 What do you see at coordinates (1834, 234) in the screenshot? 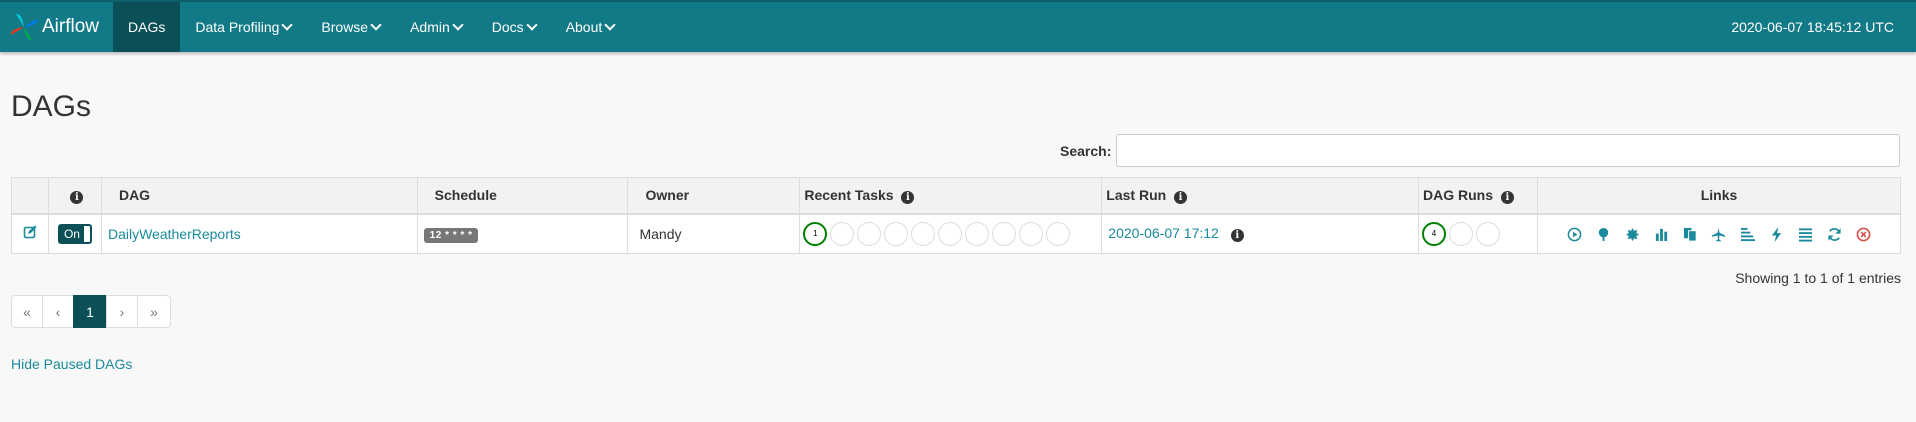
I see `refresh-icon` at bounding box center [1834, 234].